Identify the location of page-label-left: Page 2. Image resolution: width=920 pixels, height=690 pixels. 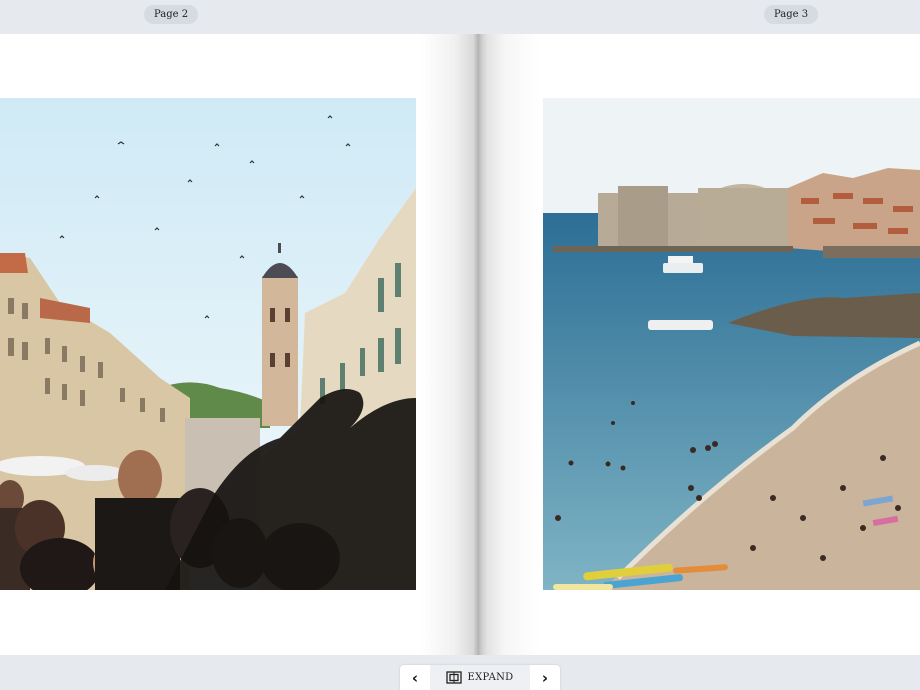
(171, 14).